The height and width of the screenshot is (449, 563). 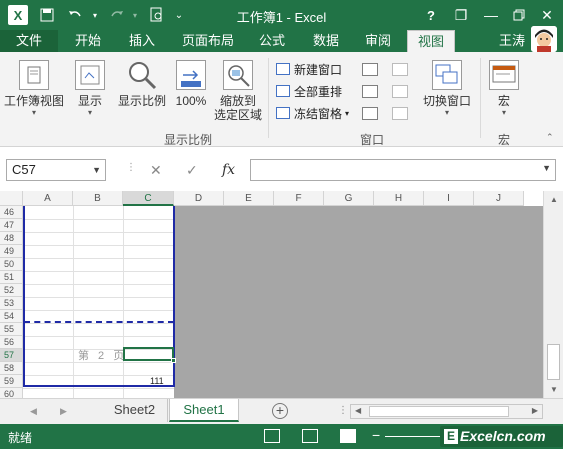 I want to click on synchronous-scrolling-icon, so click(x=400, y=91).